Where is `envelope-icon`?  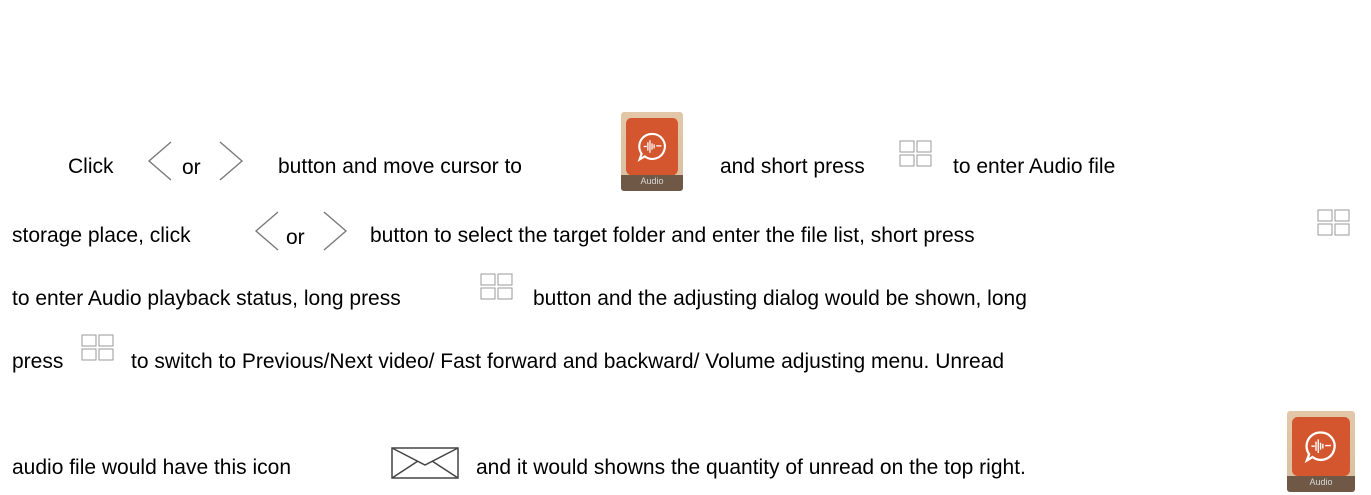 envelope-icon is located at coordinates (425, 463).